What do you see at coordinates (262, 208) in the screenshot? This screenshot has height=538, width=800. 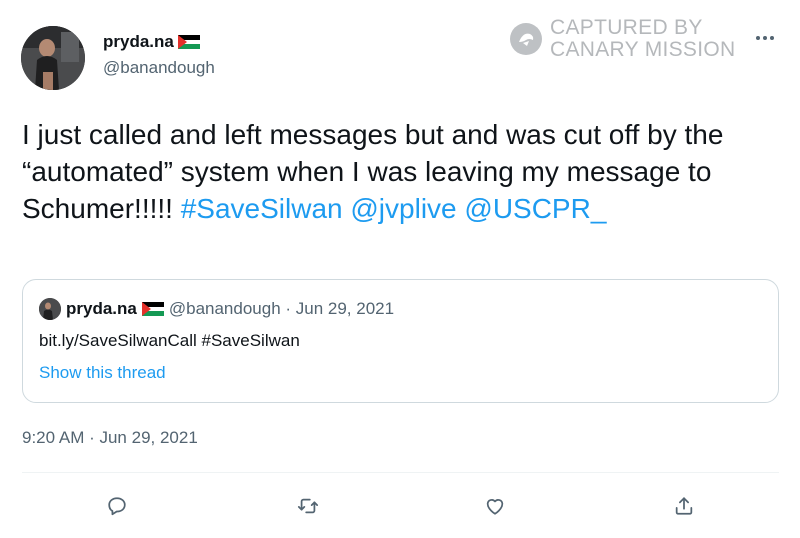 I see `hashtag-link: #SaveSilwan` at bounding box center [262, 208].